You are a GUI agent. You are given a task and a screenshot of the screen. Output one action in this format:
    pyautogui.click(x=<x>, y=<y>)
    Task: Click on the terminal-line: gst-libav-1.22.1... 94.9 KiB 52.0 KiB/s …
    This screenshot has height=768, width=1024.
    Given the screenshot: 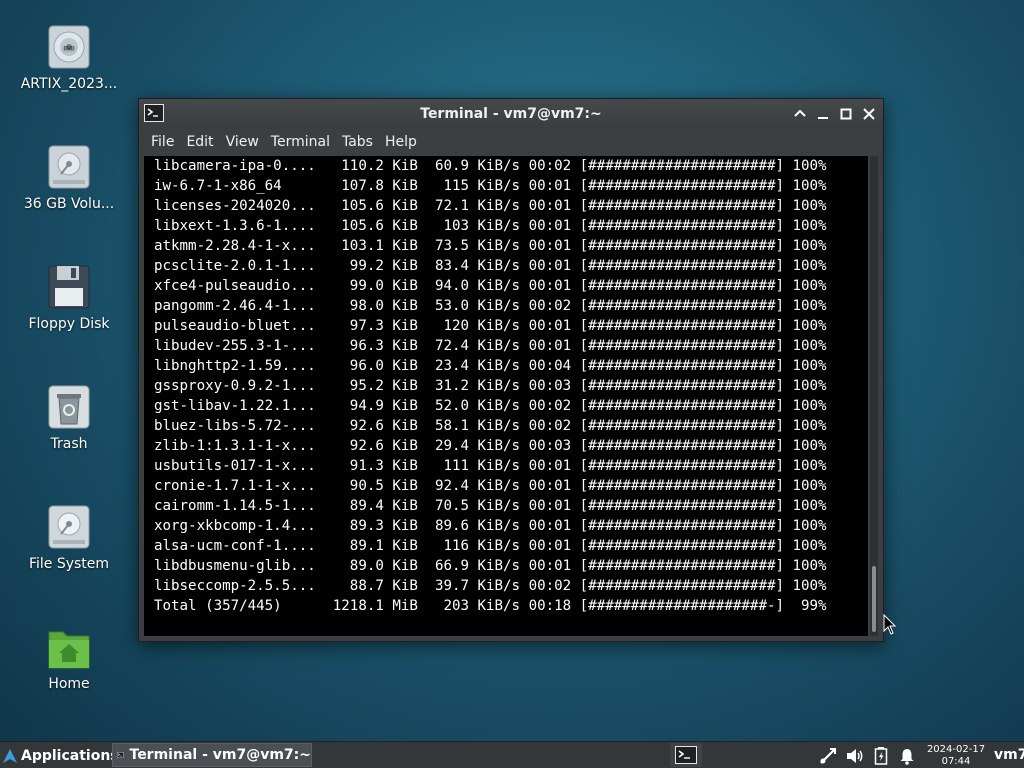 What is the action you would take?
    pyautogui.click(x=490, y=406)
    